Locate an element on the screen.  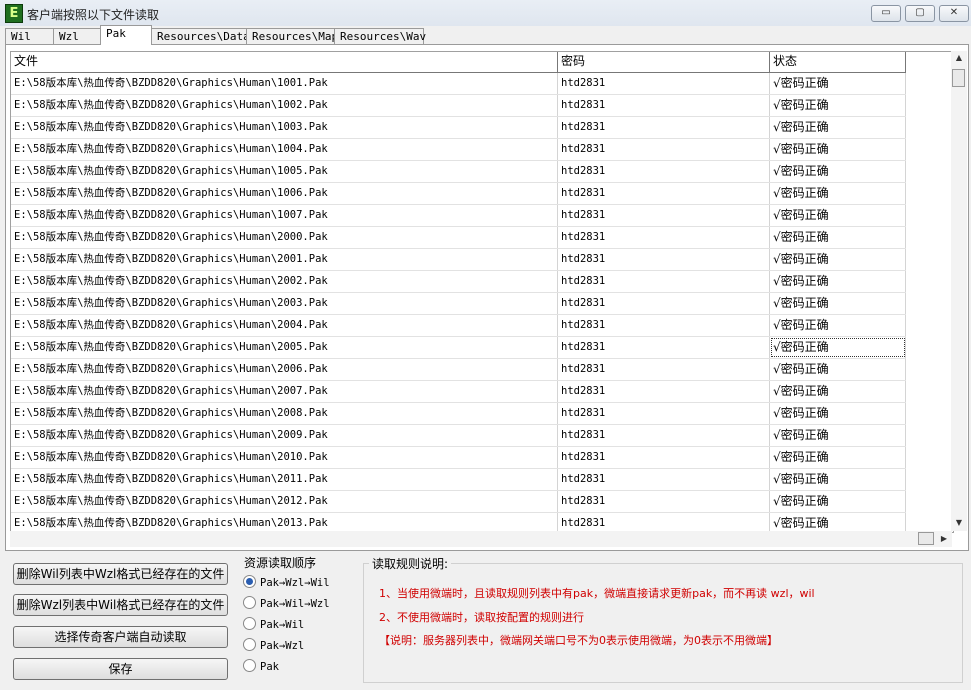
scroll-right-icon: ▶ is located at coordinates (944, 538).